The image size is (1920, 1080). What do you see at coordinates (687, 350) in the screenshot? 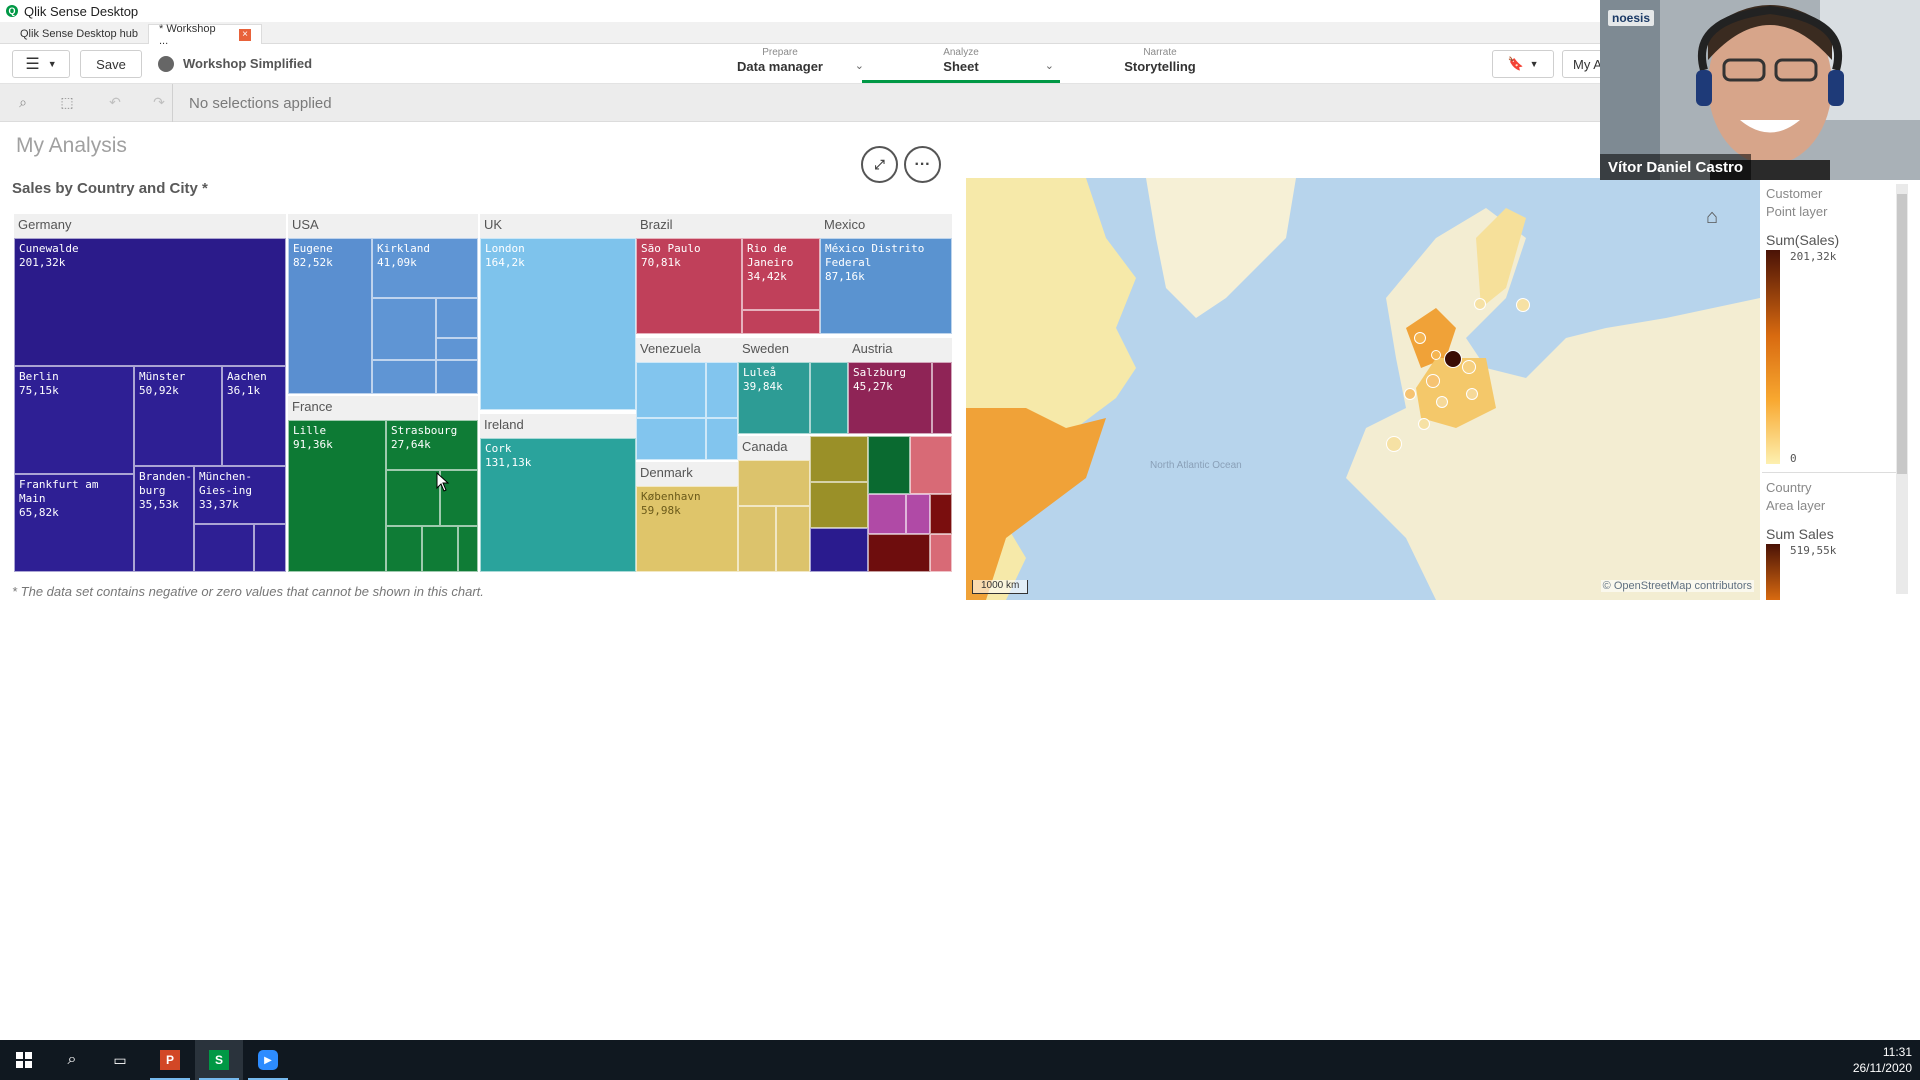
I see `treemap-header-venezuela: Venezuela` at bounding box center [687, 350].